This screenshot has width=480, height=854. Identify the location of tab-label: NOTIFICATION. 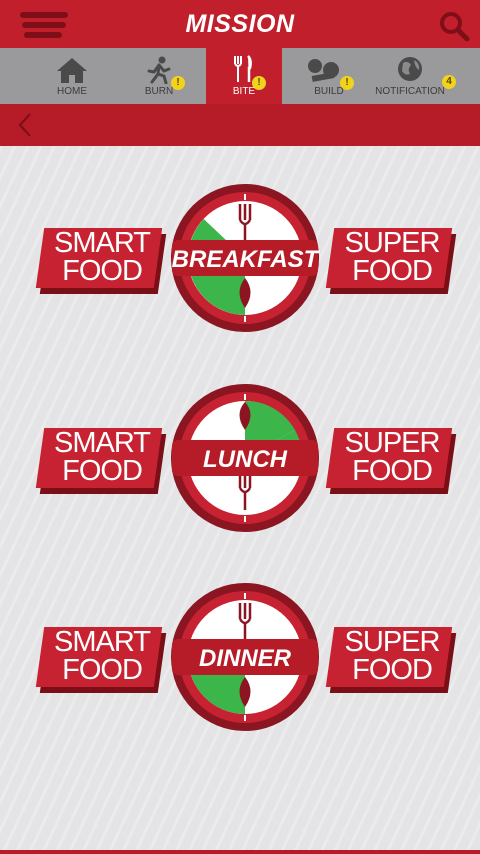
(410, 91).